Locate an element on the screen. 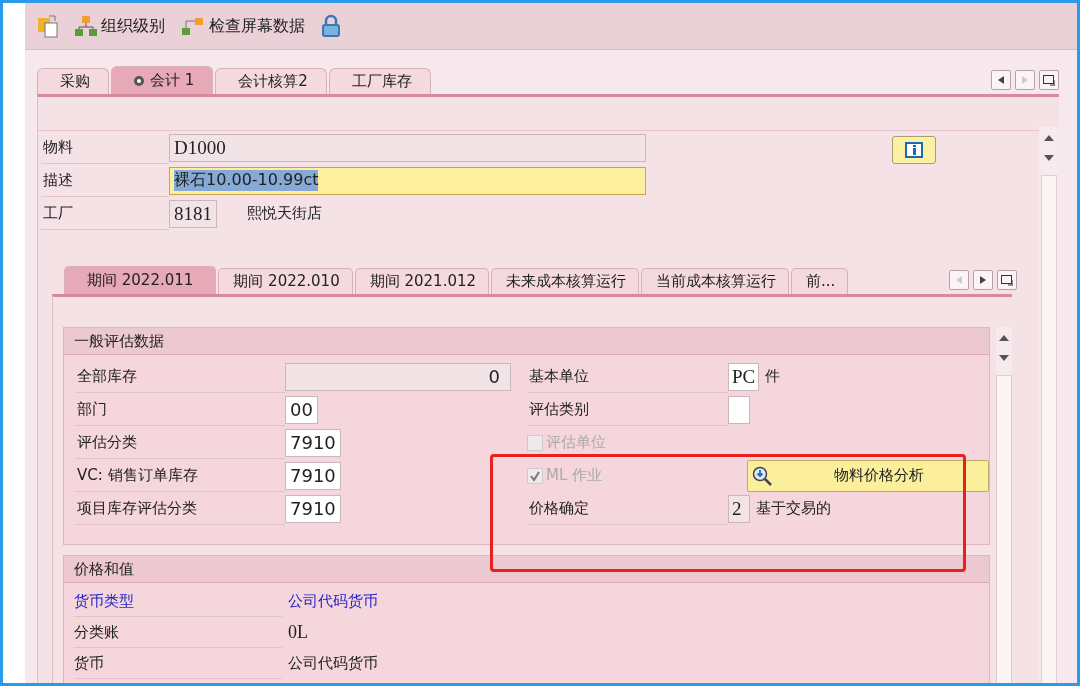  toolbar-button: 检查屏幕数据 is located at coordinates (243, 26).